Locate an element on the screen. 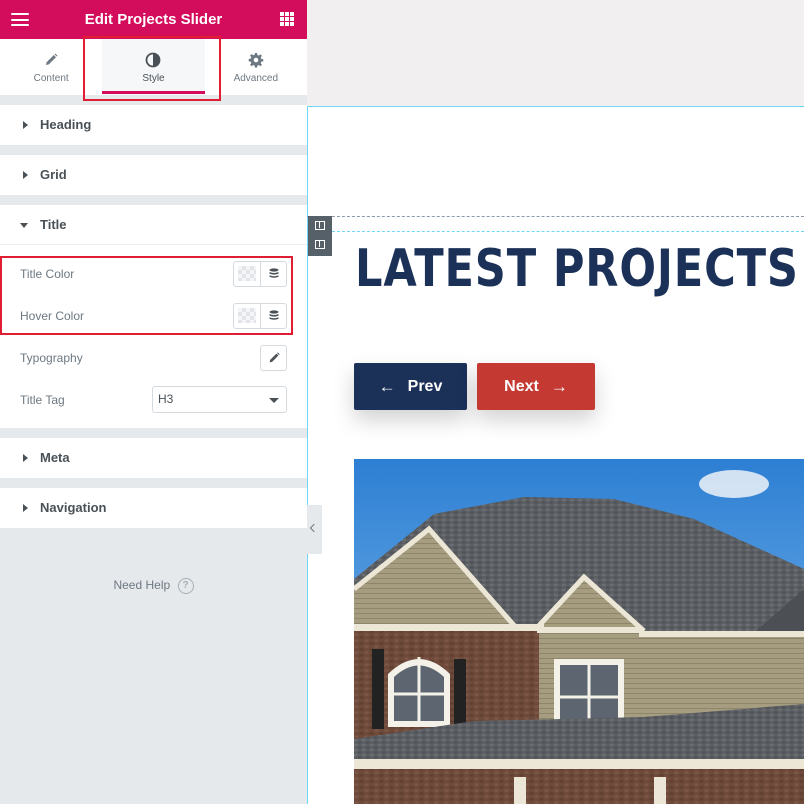  section-title: Grid is located at coordinates (53, 174).